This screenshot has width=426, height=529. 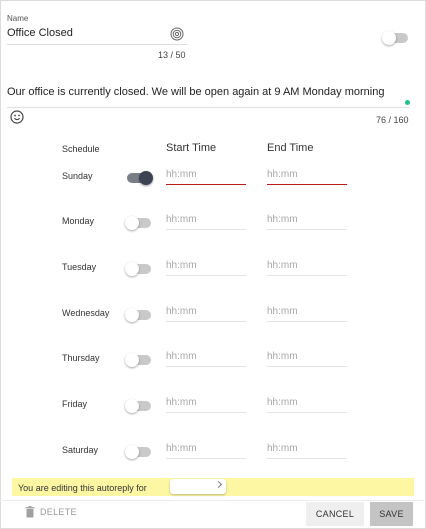 I want to click on day-label: Friday, so click(x=75, y=404).